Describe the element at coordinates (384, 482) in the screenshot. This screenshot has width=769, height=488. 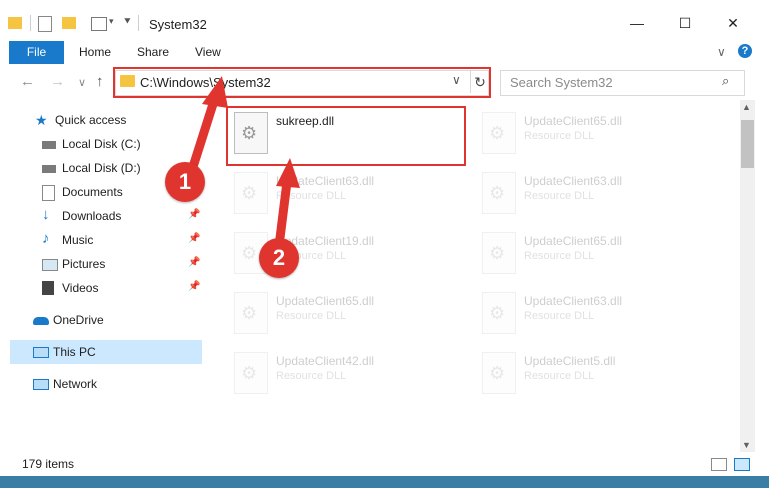
I see `taskbar-strip` at that location.